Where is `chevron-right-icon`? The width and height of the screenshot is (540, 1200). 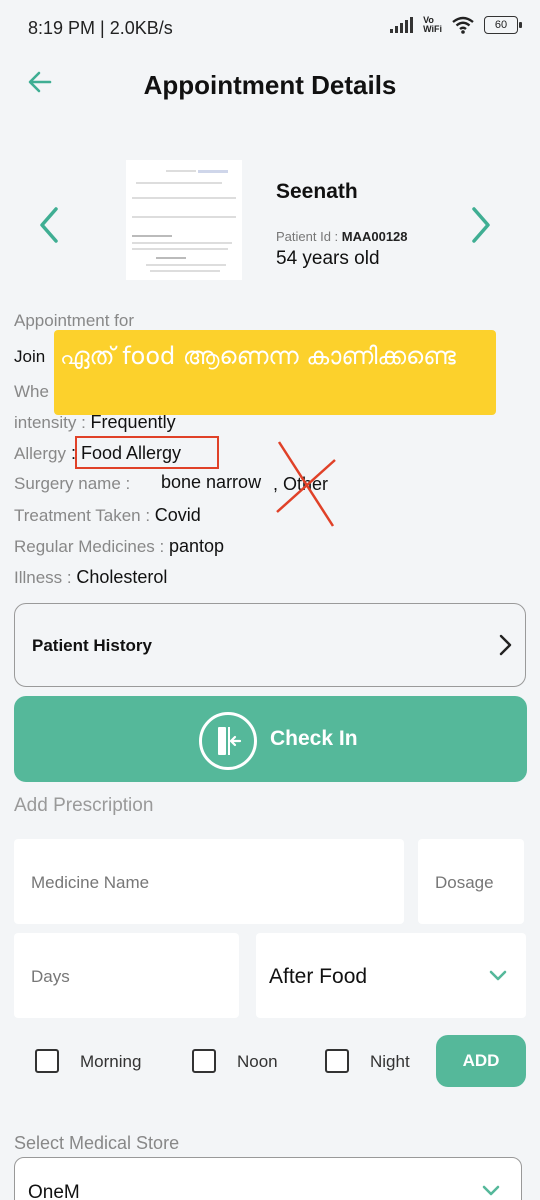 chevron-right-icon is located at coordinates (505, 645).